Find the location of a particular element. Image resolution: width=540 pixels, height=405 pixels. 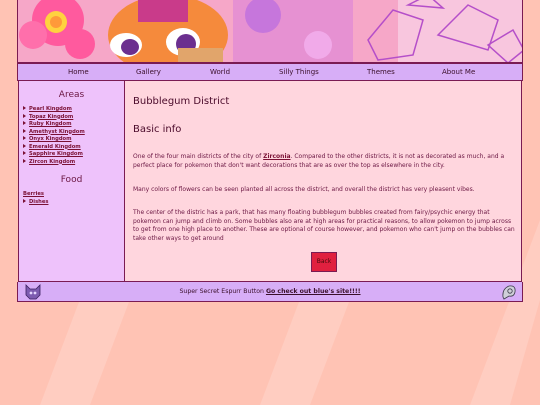

nav-world: World is located at coordinates (220, 72).